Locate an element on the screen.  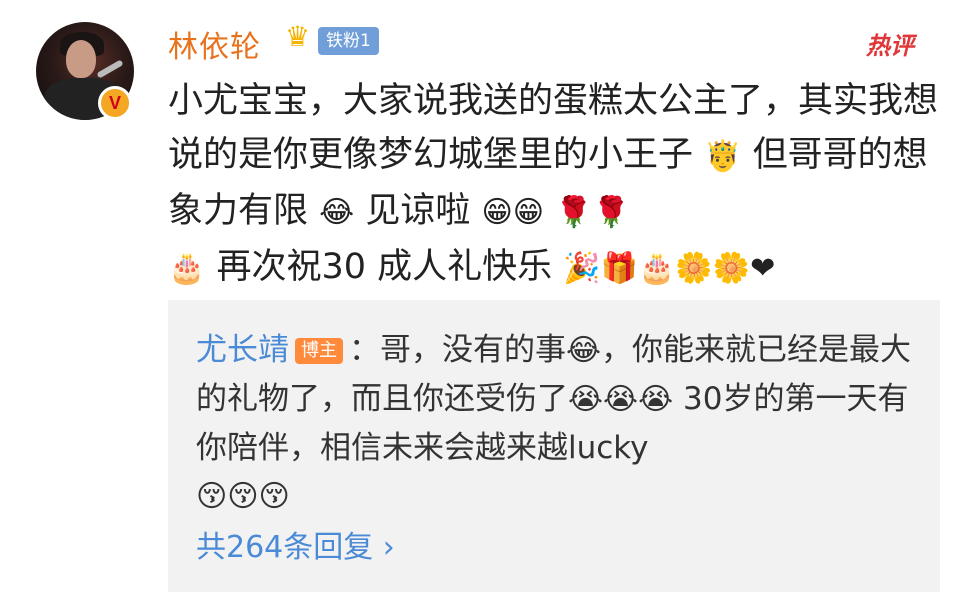
reply-username: 尤长靖 is located at coordinates (242, 350).